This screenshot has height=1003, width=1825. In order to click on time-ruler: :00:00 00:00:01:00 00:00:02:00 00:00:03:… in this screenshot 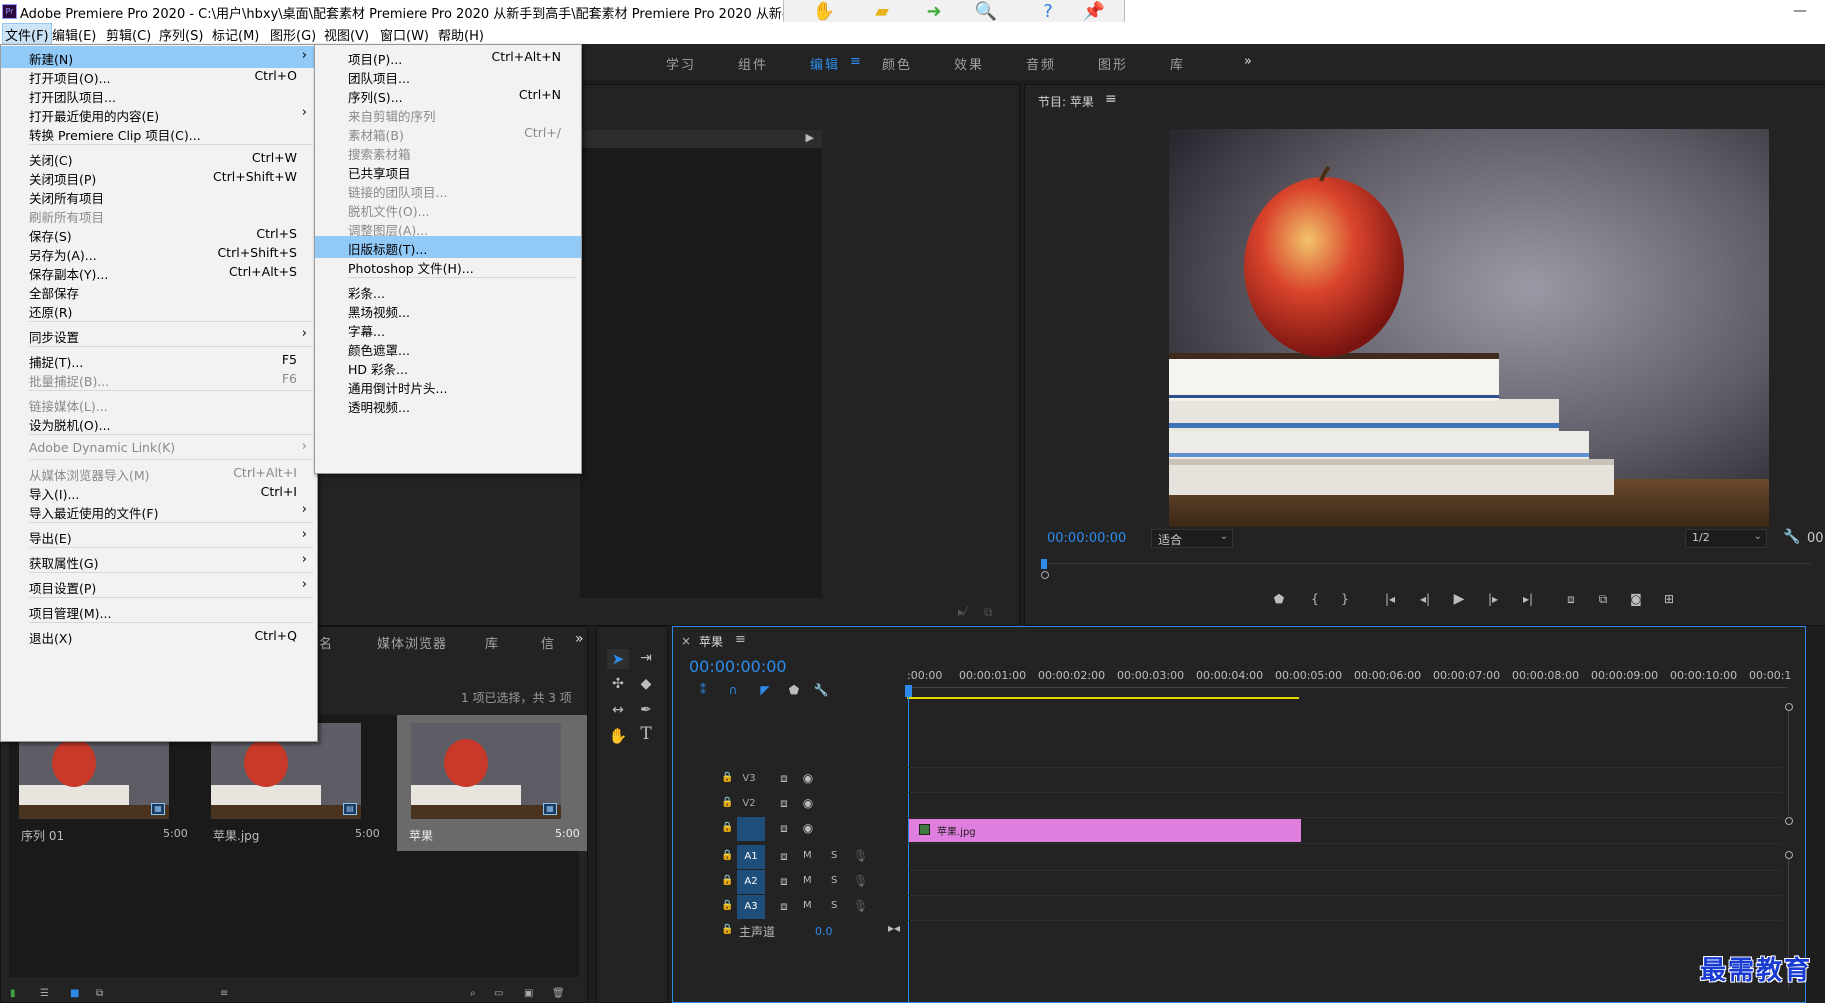, I will do `click(1356, 679)`.